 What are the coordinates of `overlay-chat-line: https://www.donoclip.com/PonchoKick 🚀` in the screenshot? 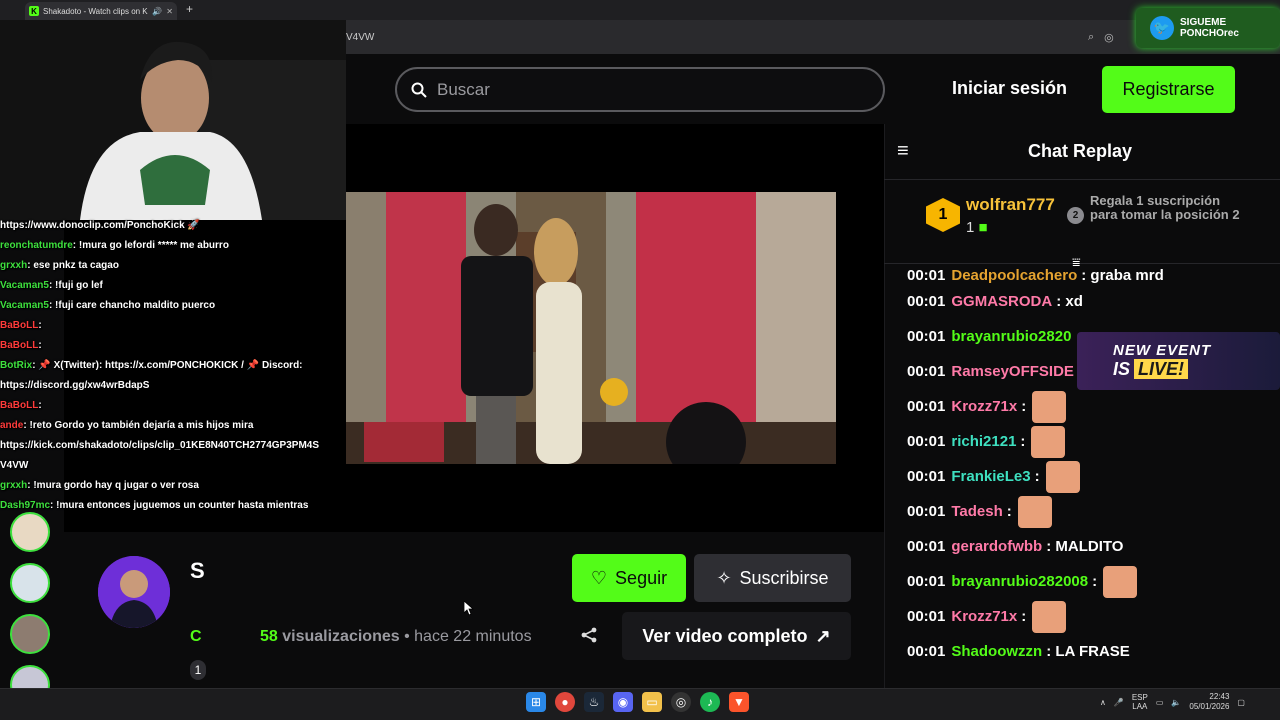 It's located at (175, 226).